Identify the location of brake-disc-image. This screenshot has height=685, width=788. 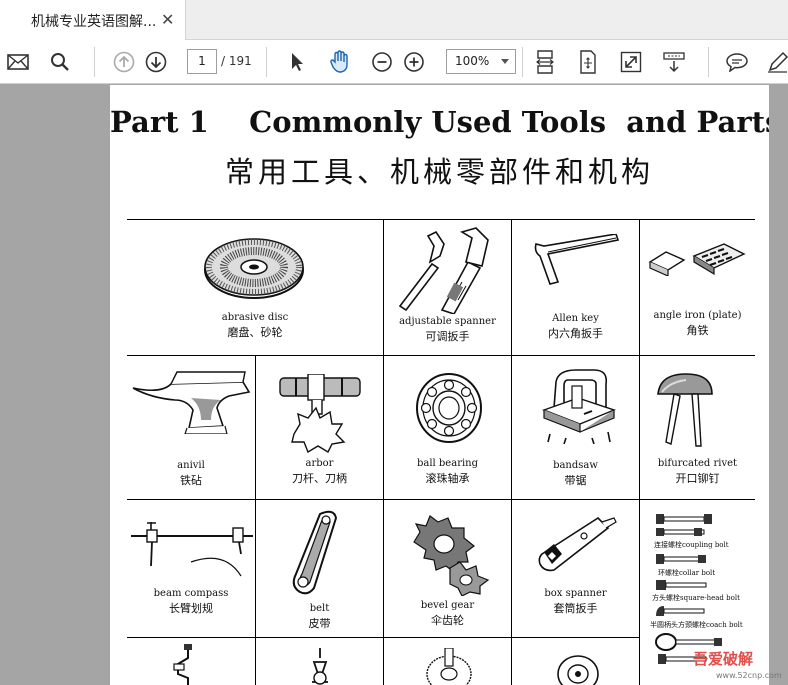
(578, 670).